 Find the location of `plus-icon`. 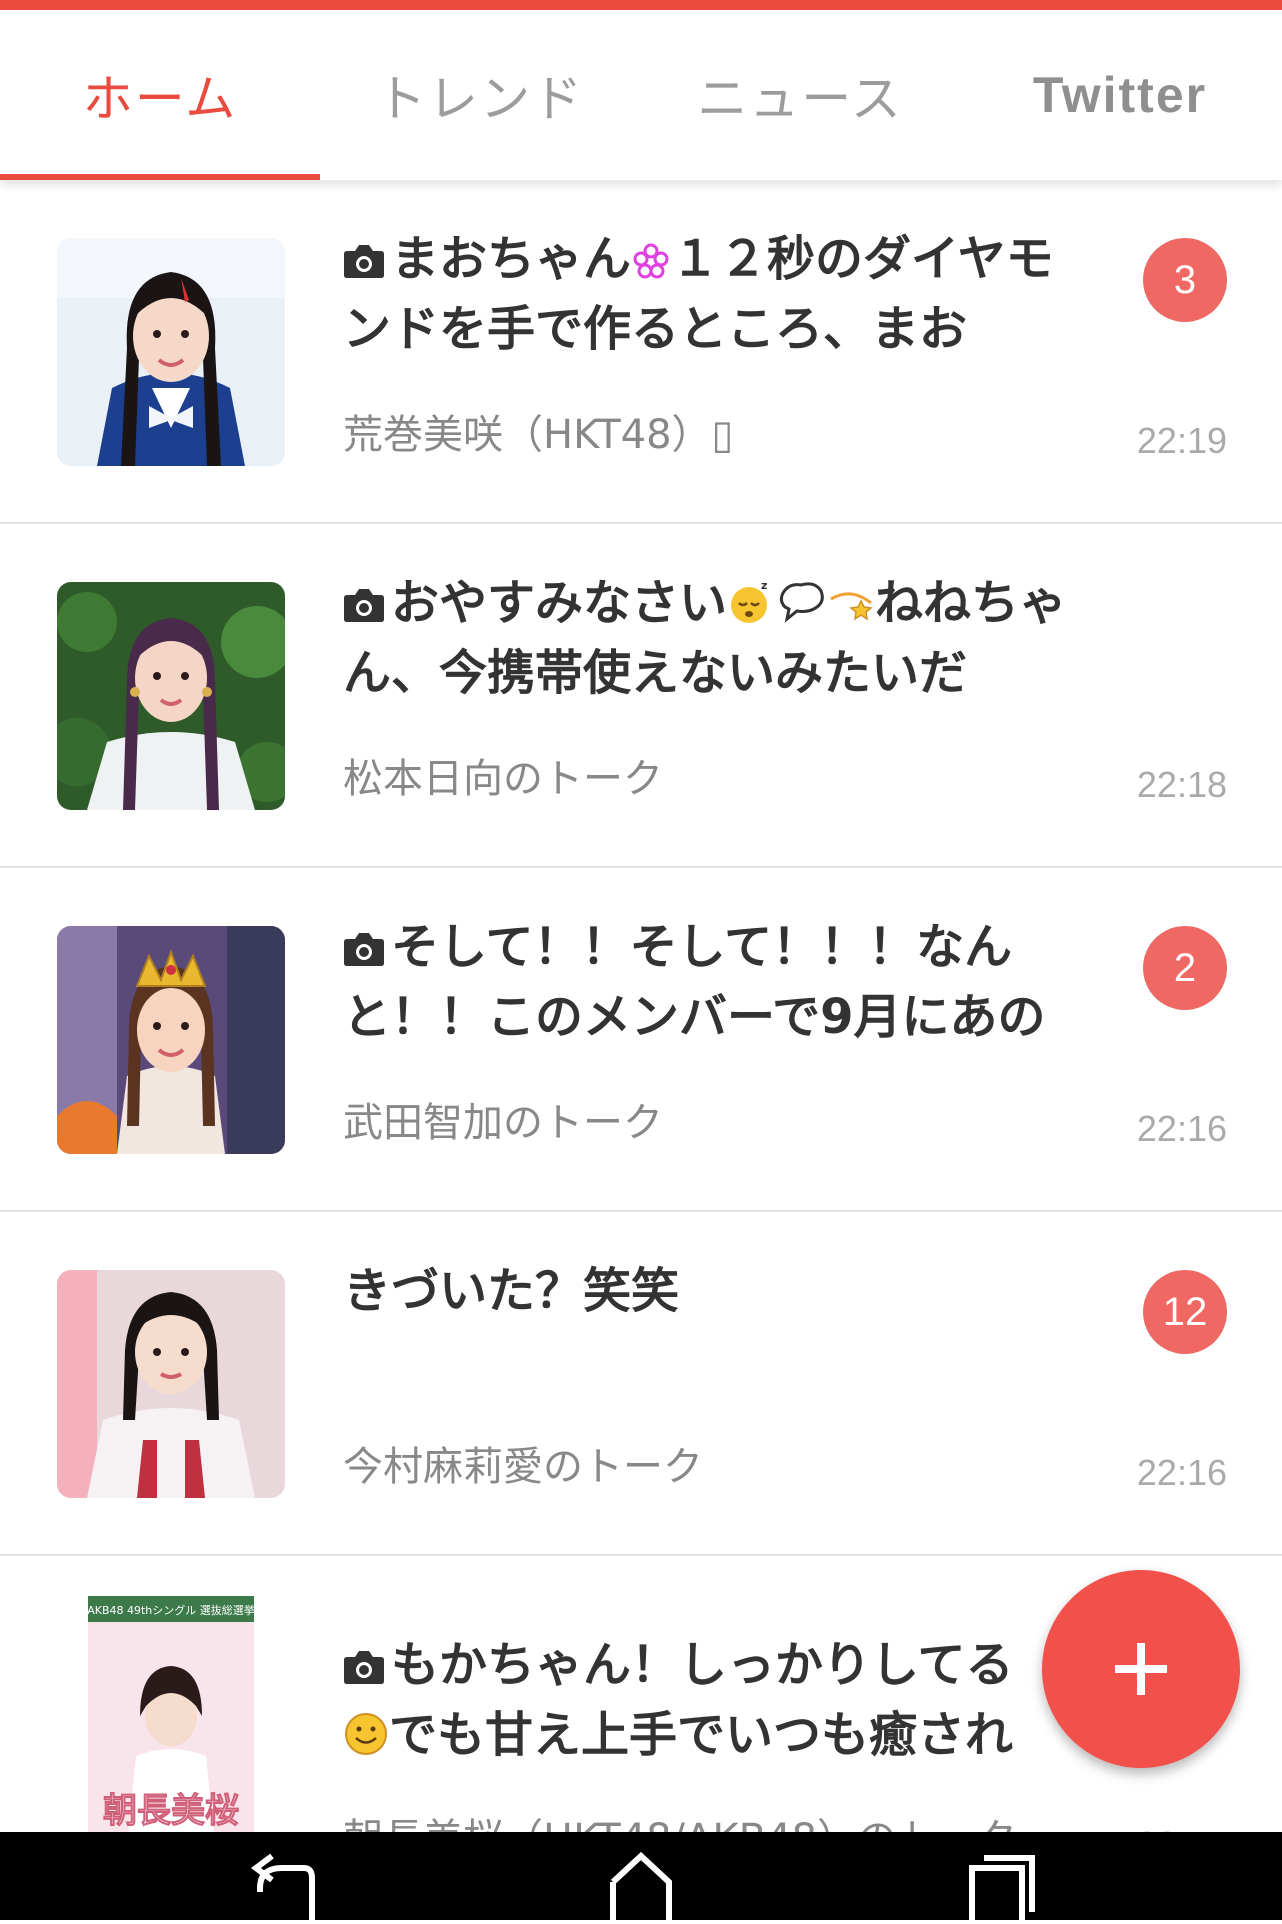

plus-icon is located at coordinates (1141, 1669).